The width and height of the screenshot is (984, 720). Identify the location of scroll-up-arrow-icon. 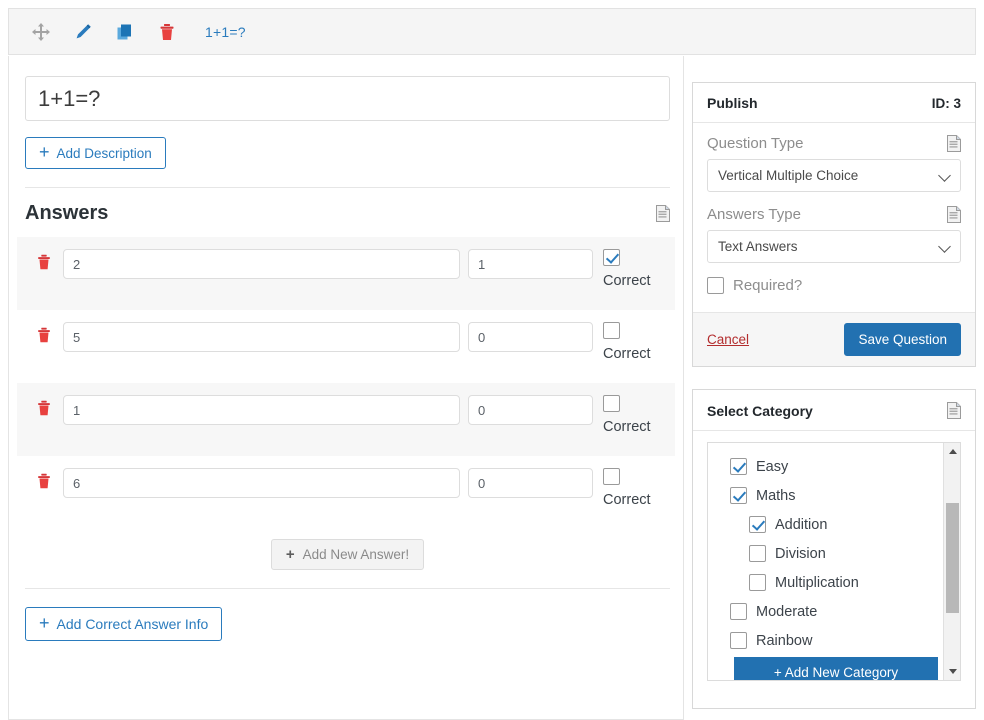
(952, 451).